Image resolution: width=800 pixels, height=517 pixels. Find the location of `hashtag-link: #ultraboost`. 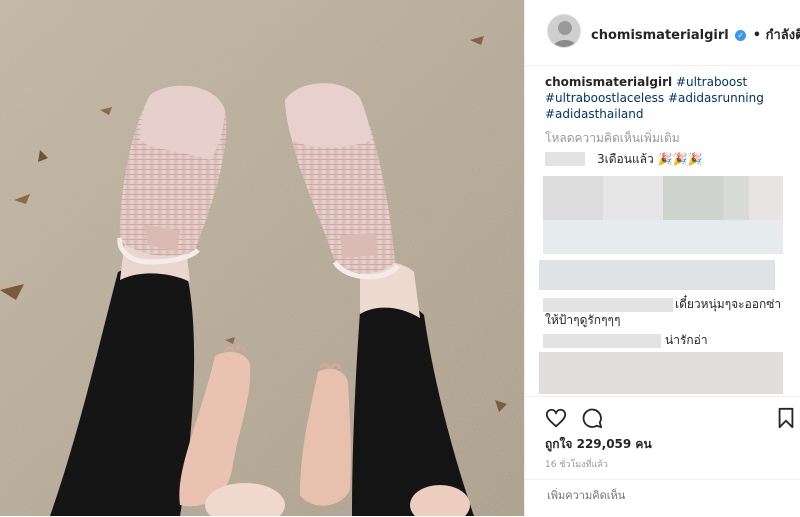

hashtag-link: #ultraboost is located at coordinates (711, 82).